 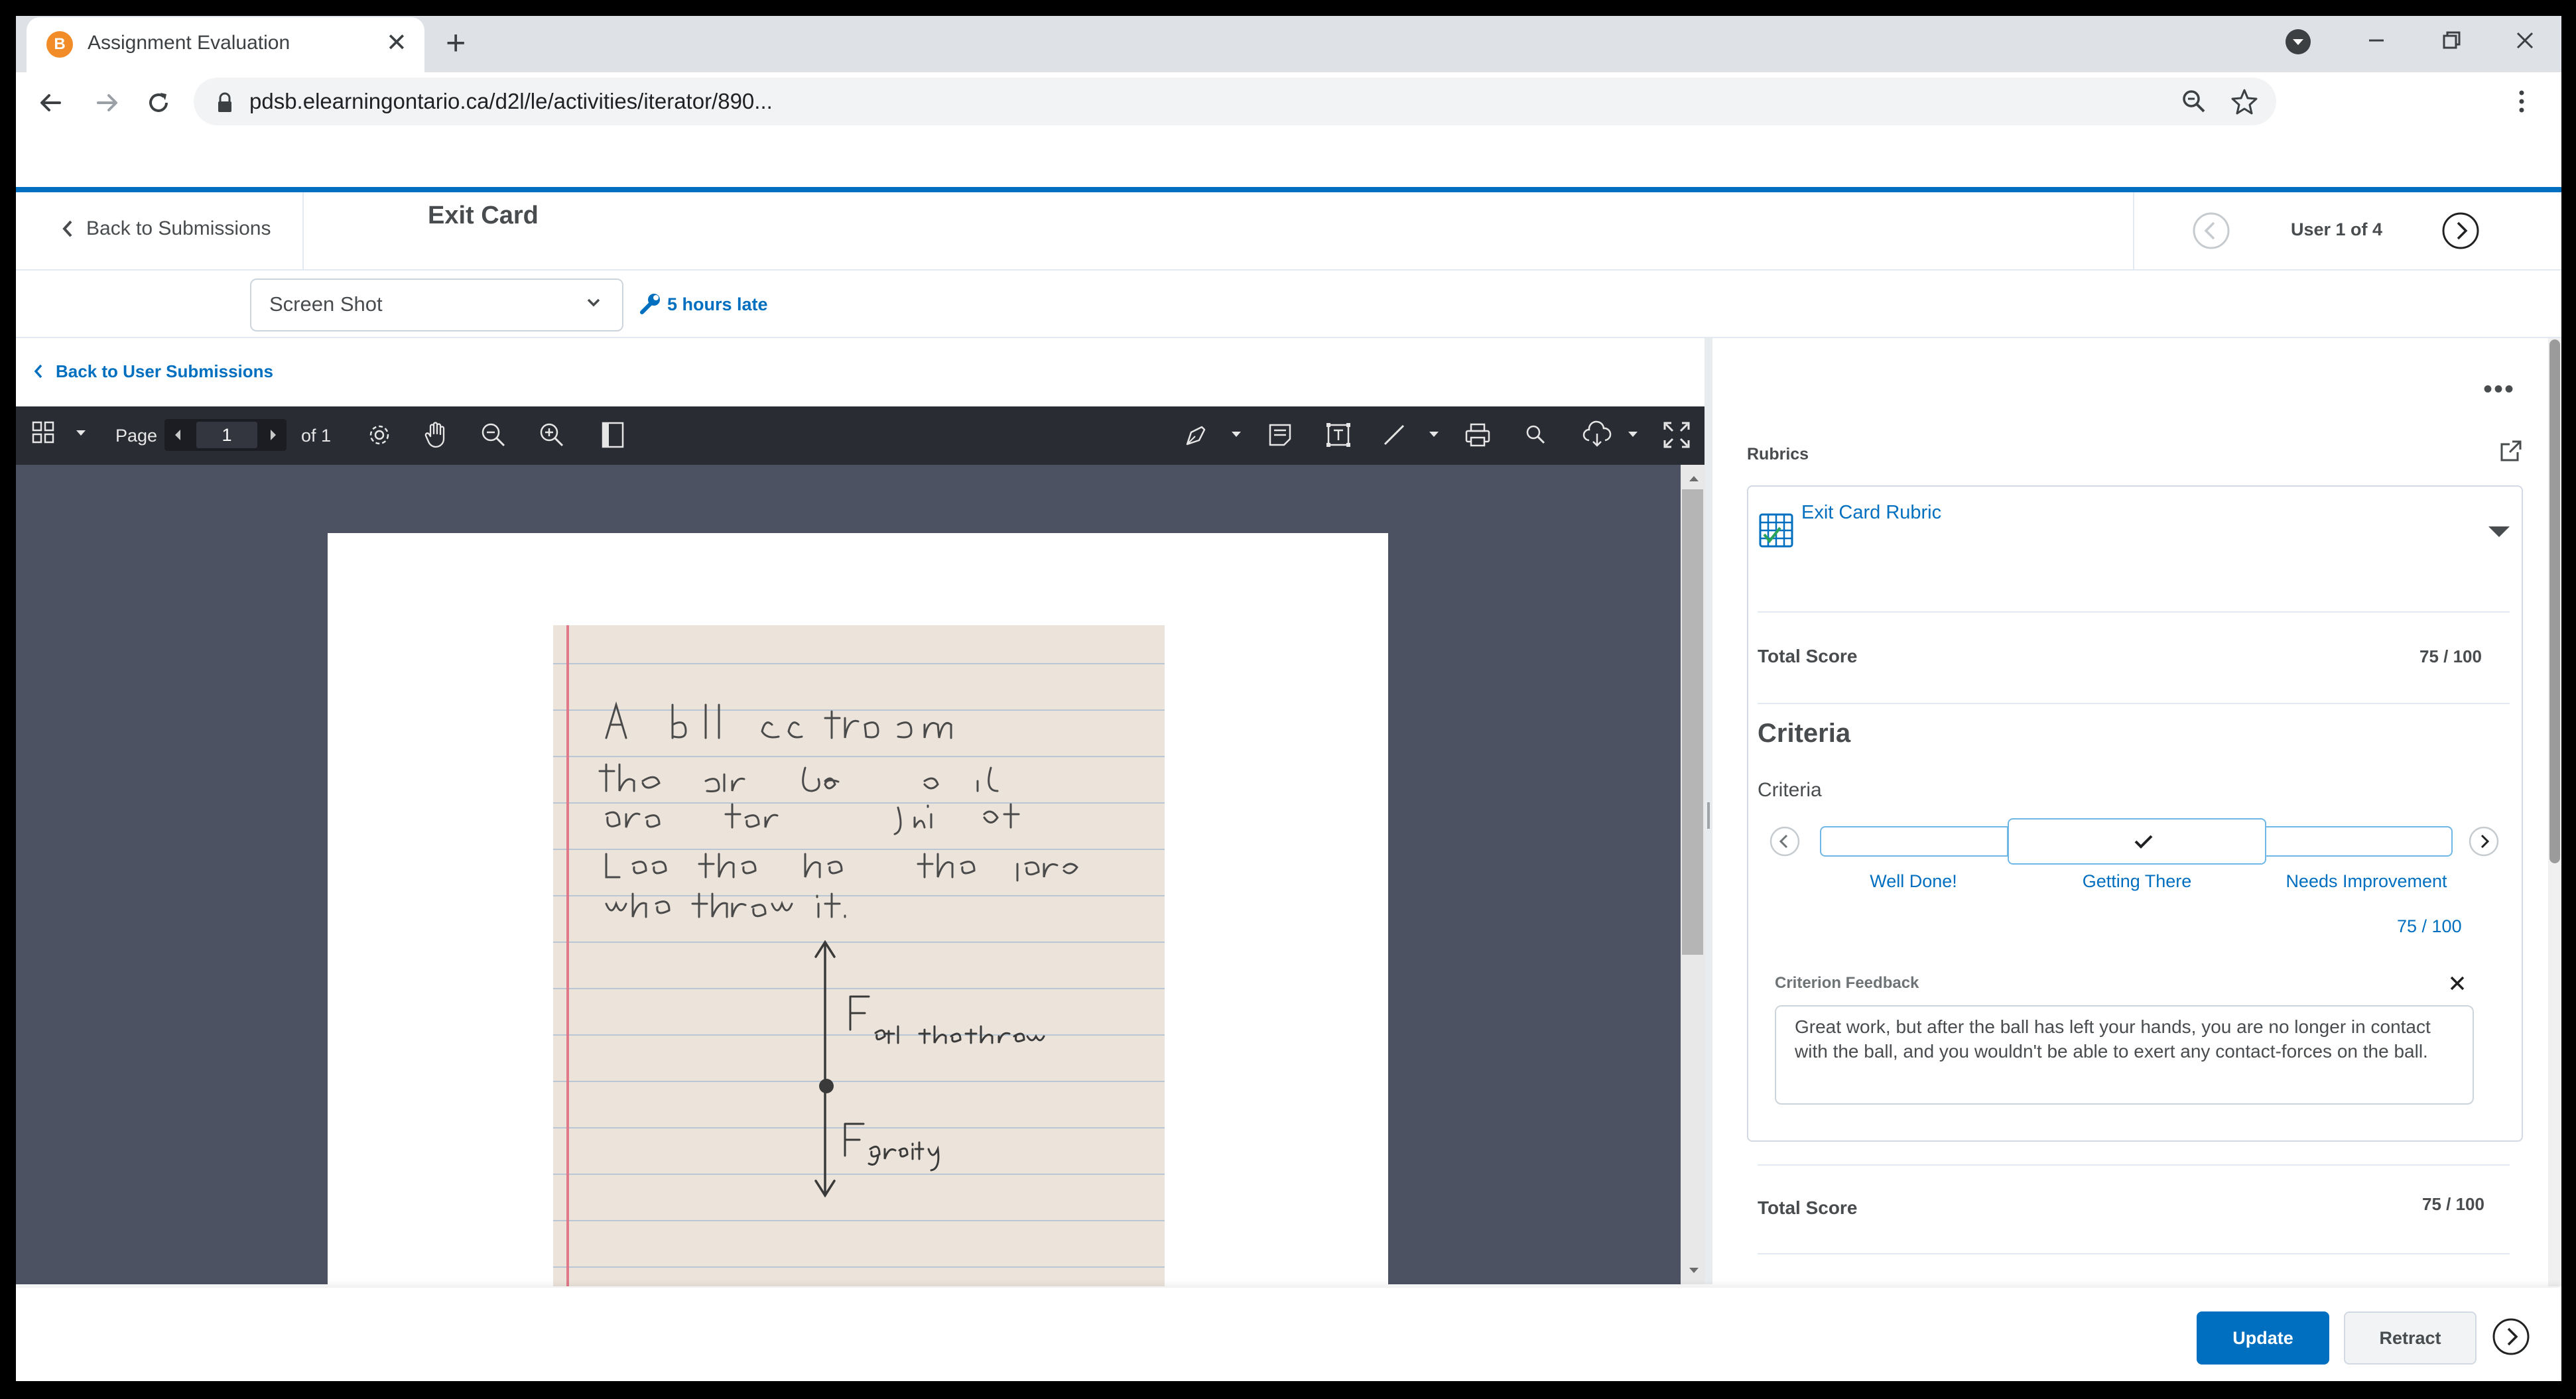 I want to click on more-options-icon: •••, so click(x=2499, y=389).